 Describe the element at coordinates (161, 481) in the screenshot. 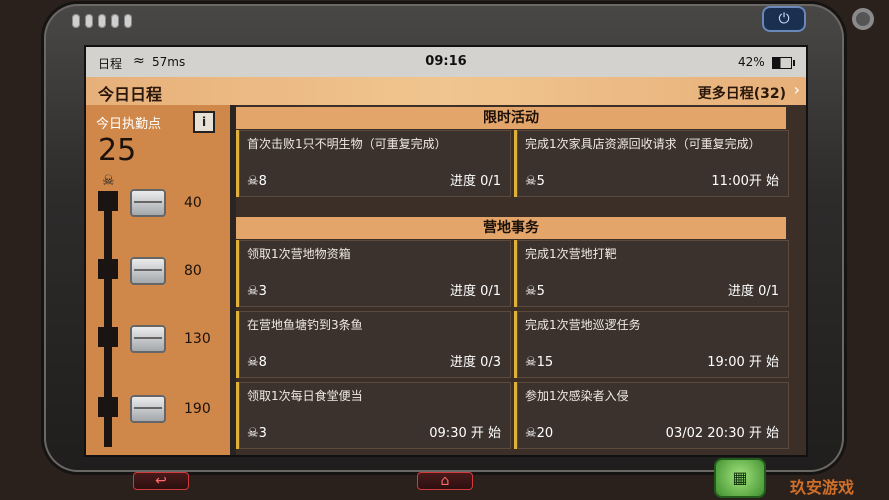

I see `back-button: ↩` at that location.